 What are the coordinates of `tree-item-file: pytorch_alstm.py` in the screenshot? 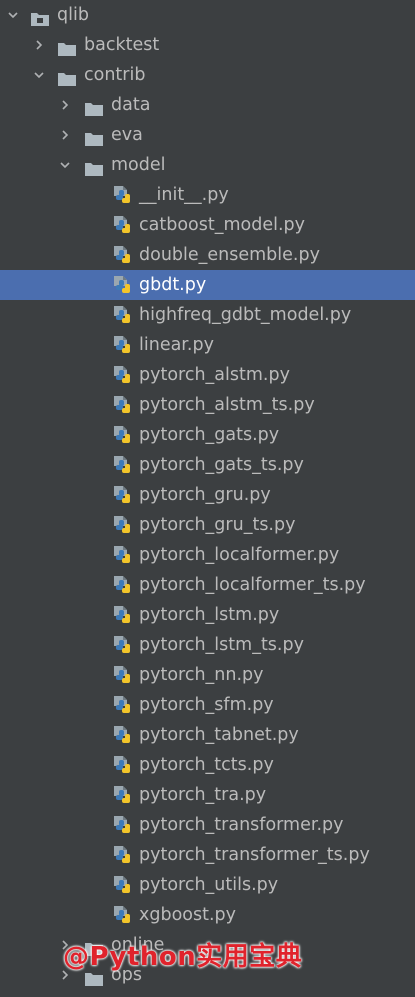 It's located at (207, 375).